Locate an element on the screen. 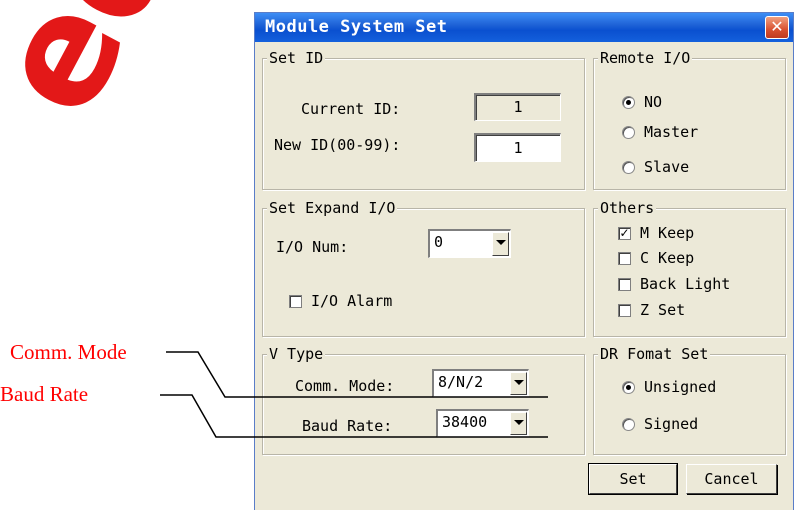  others-z-set-checkbox: Z Set is located at coordinates (651, 310).